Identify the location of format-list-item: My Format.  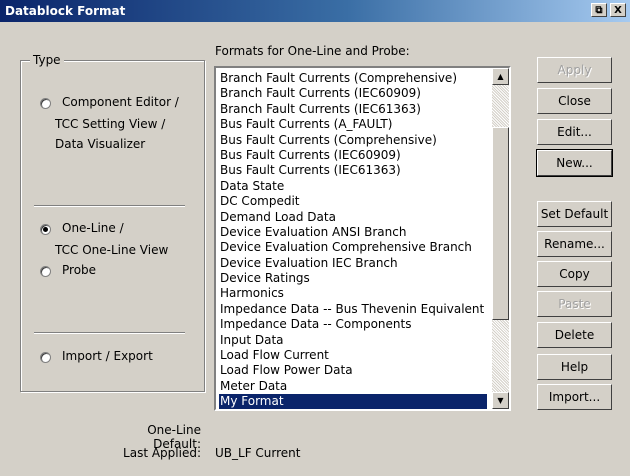
(353, 401).